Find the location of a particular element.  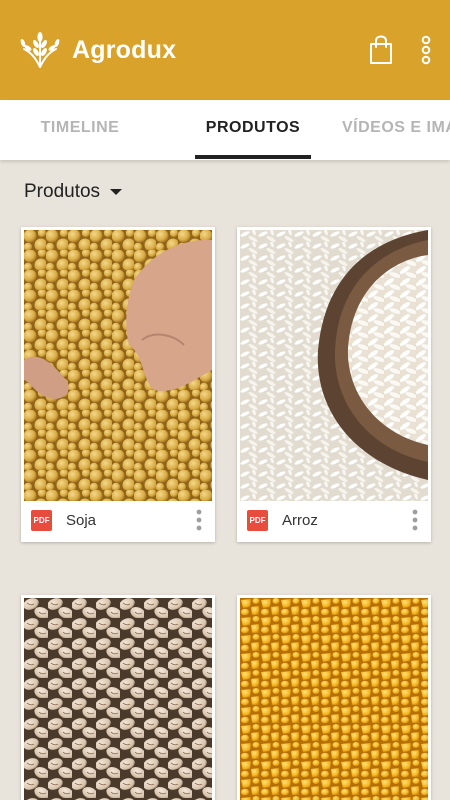

product-card-footer: PDF Arroz is located at coordinates (334, 520).